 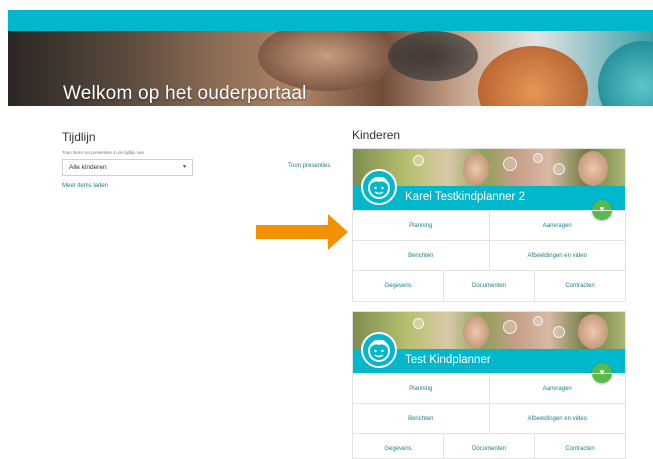 I want to click on child-filter-value: Alle kinderen, so click(x=88, y=167).